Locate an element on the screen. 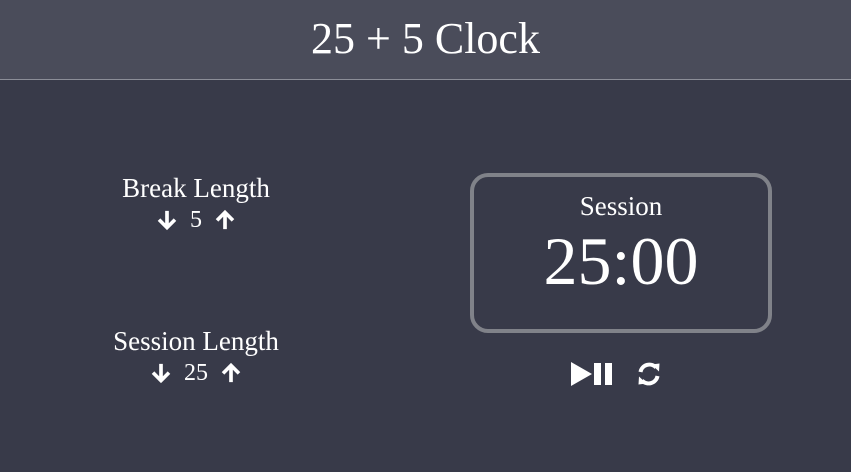  start-stop-button is located at coordinates (593, 374).